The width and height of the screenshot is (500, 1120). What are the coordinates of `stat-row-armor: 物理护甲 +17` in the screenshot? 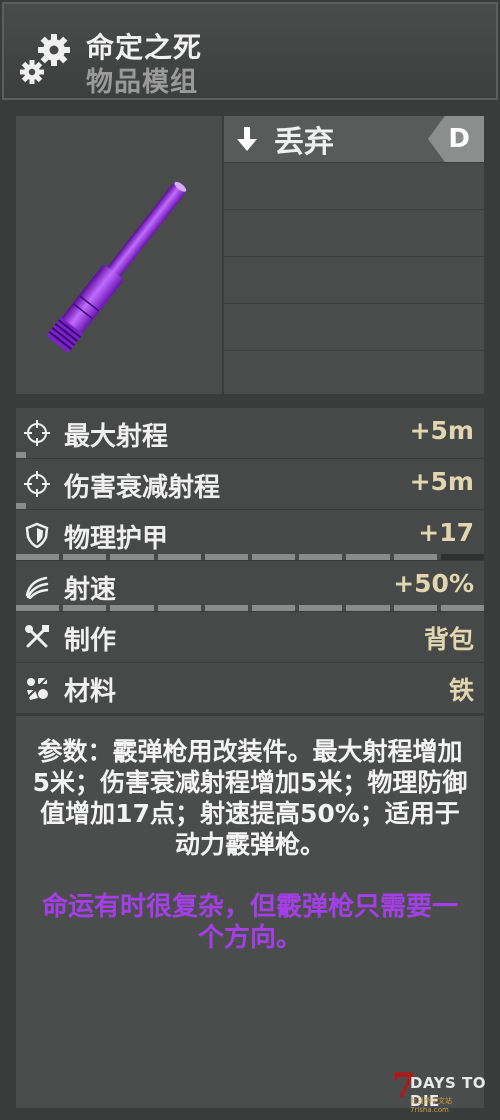 It's located at (250, 535).